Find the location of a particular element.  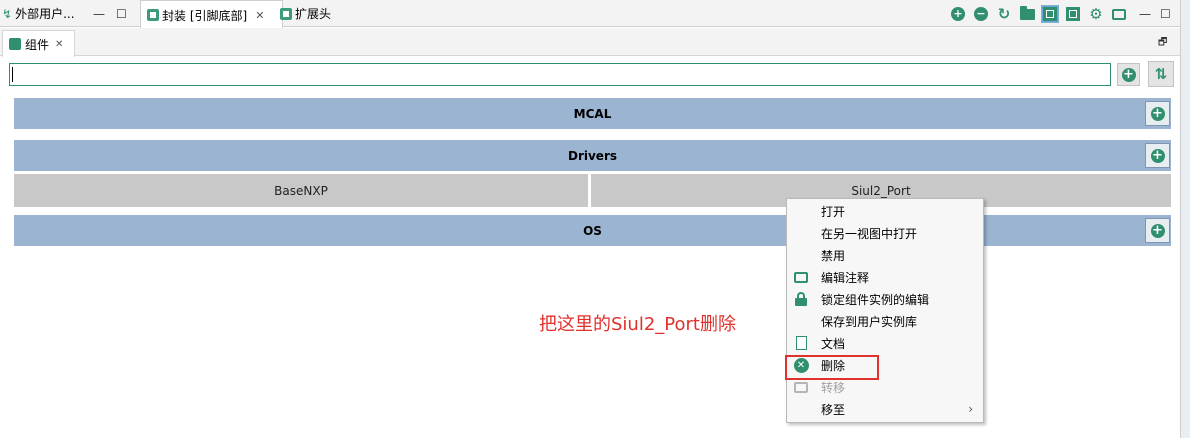

tab-components: 组件 ✕ is located at coordinates (38, 43).